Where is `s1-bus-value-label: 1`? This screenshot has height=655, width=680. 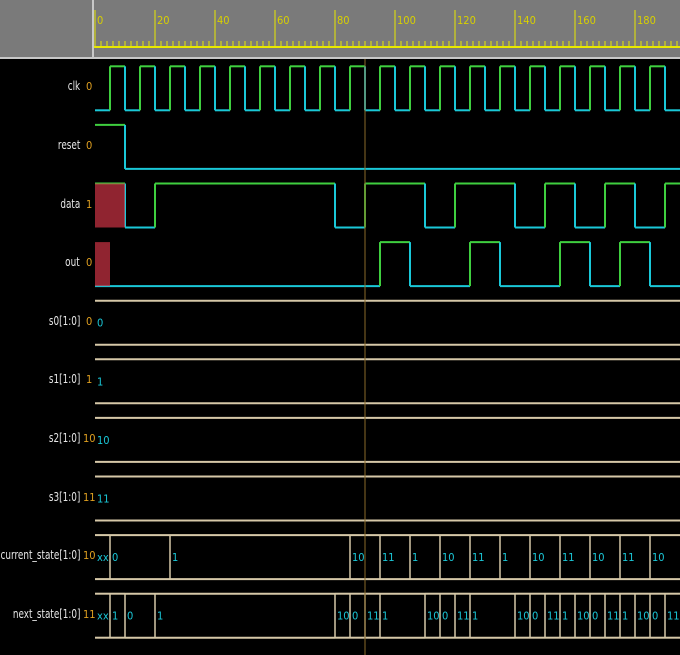
s1-bus-value-label: 1 is located at coordinates (100, 381).